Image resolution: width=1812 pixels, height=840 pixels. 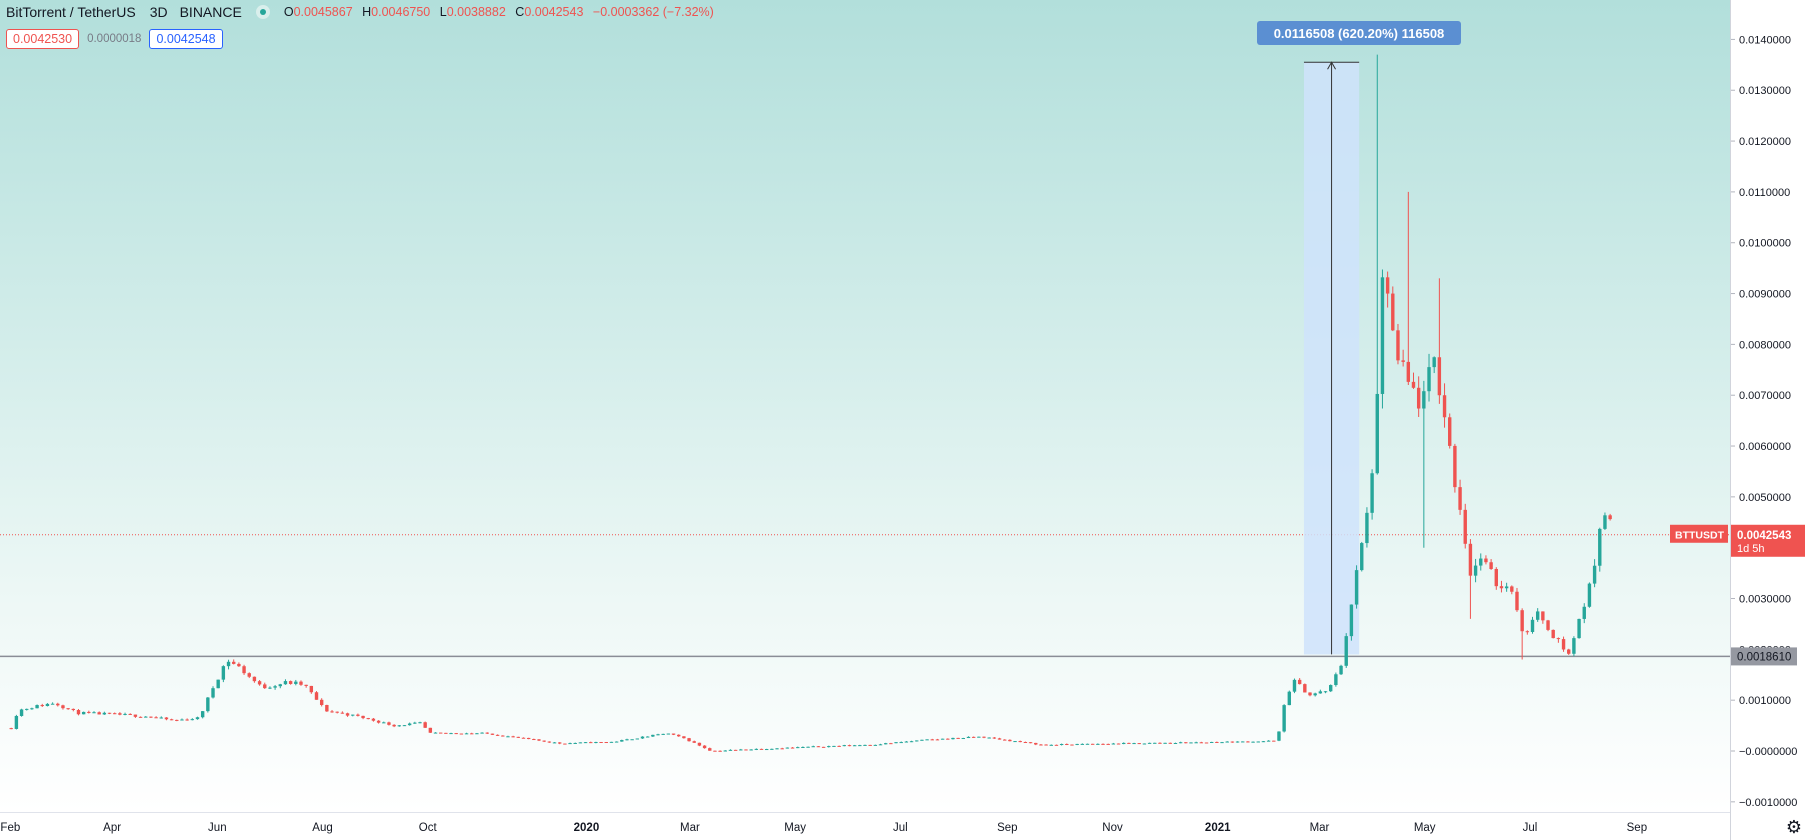 I want to click on gear-icon: ⚙, so click(x=1794, y=827).